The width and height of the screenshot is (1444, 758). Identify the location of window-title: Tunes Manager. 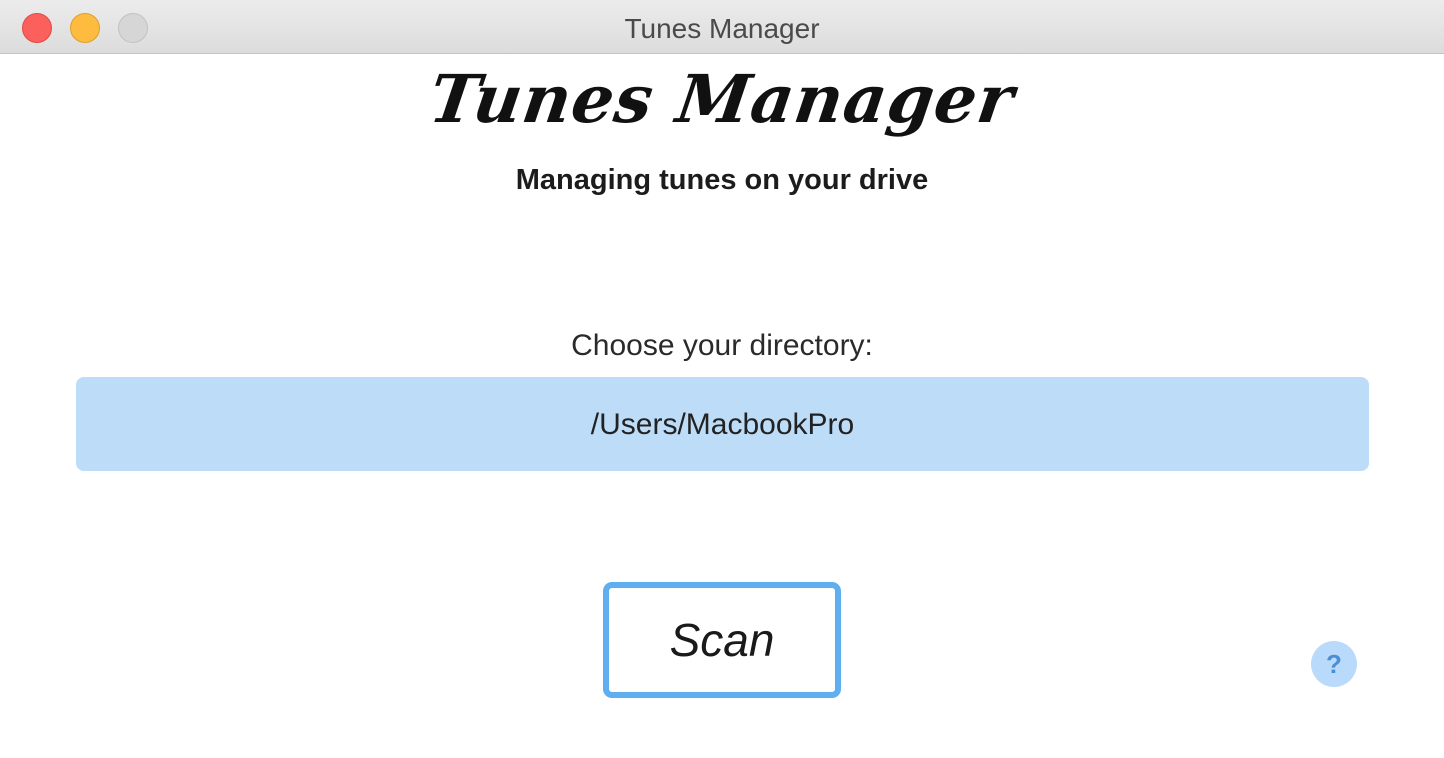
(722, 28).